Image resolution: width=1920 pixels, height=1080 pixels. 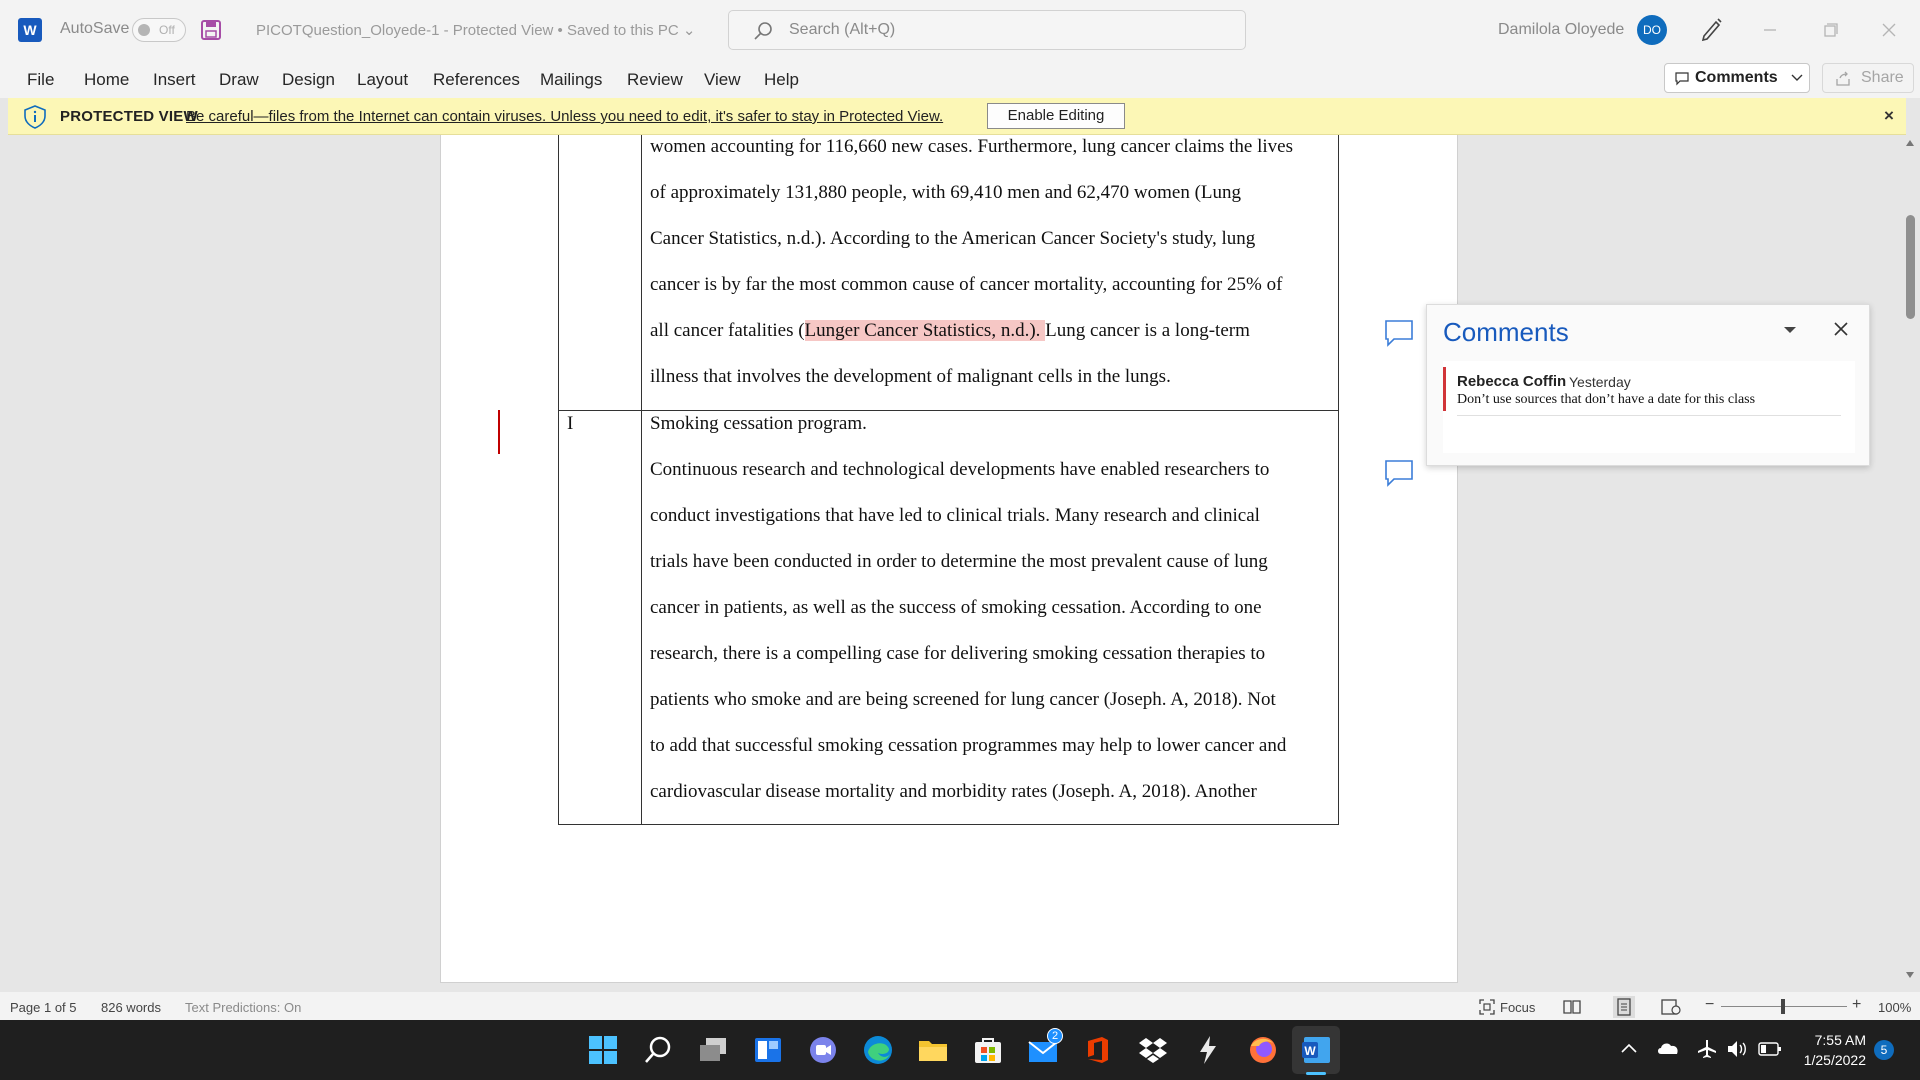 What do you see at coordinates (382, 80) in the screenshot?
I see `tab-layout: Layout` at bounding box center [382, 80].